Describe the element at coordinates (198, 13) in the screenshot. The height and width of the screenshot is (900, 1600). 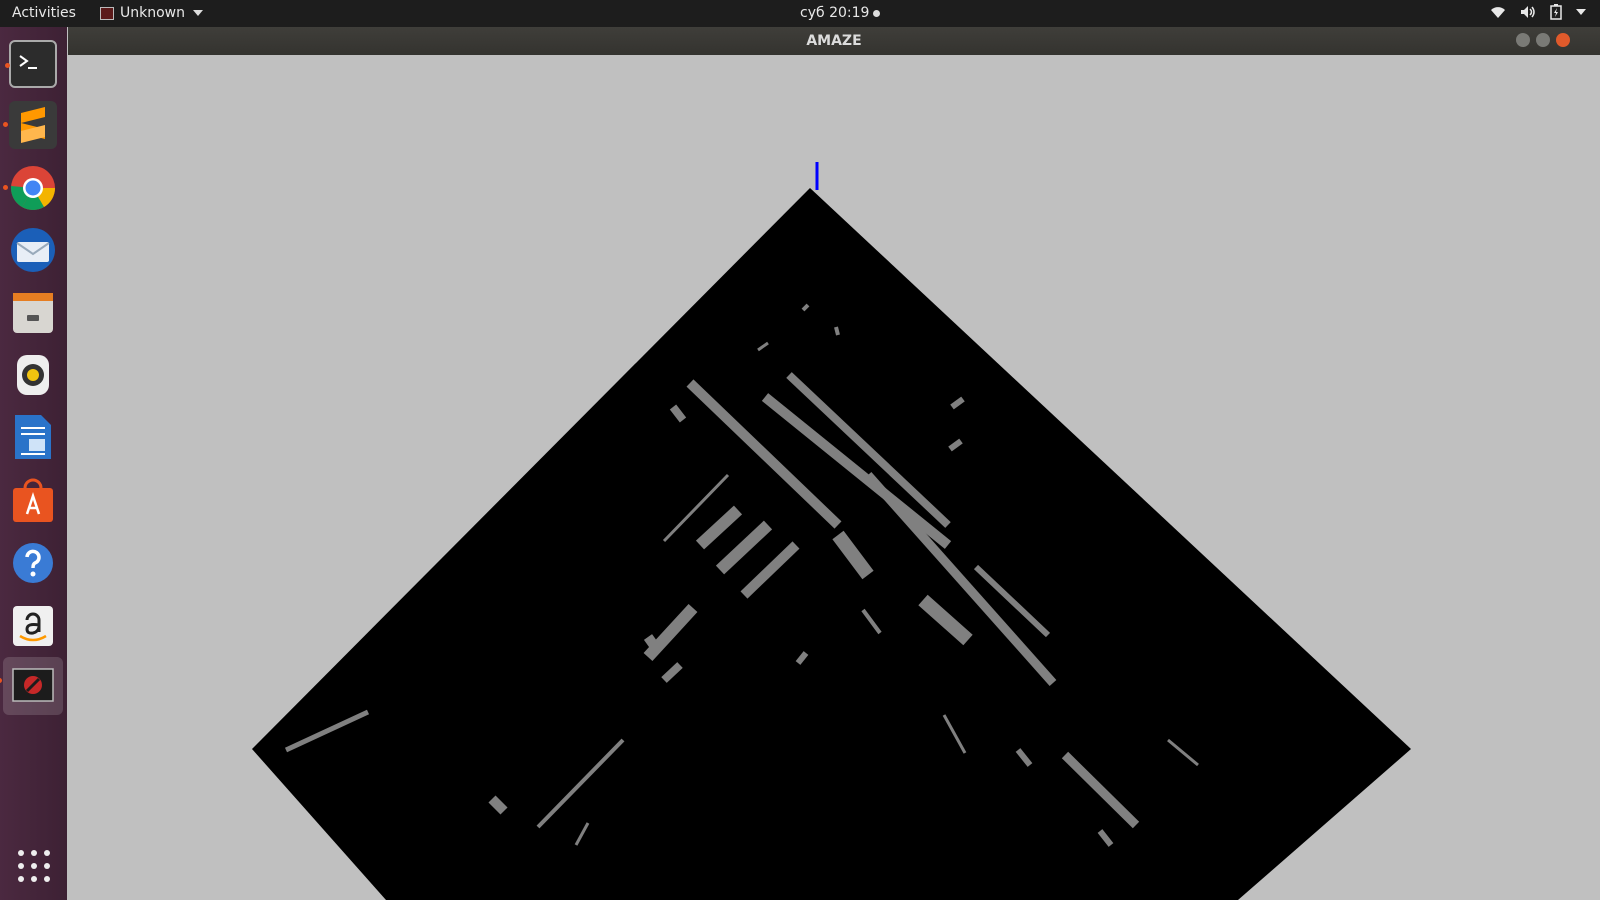
I see `chevron-down-icon` at that location.